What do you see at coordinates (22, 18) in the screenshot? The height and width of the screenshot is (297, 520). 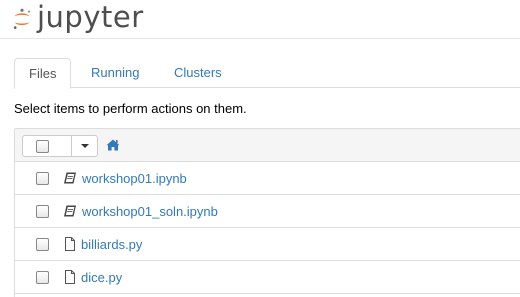 I see `jupyter-logo-icon` at bounding box center [22, 18].